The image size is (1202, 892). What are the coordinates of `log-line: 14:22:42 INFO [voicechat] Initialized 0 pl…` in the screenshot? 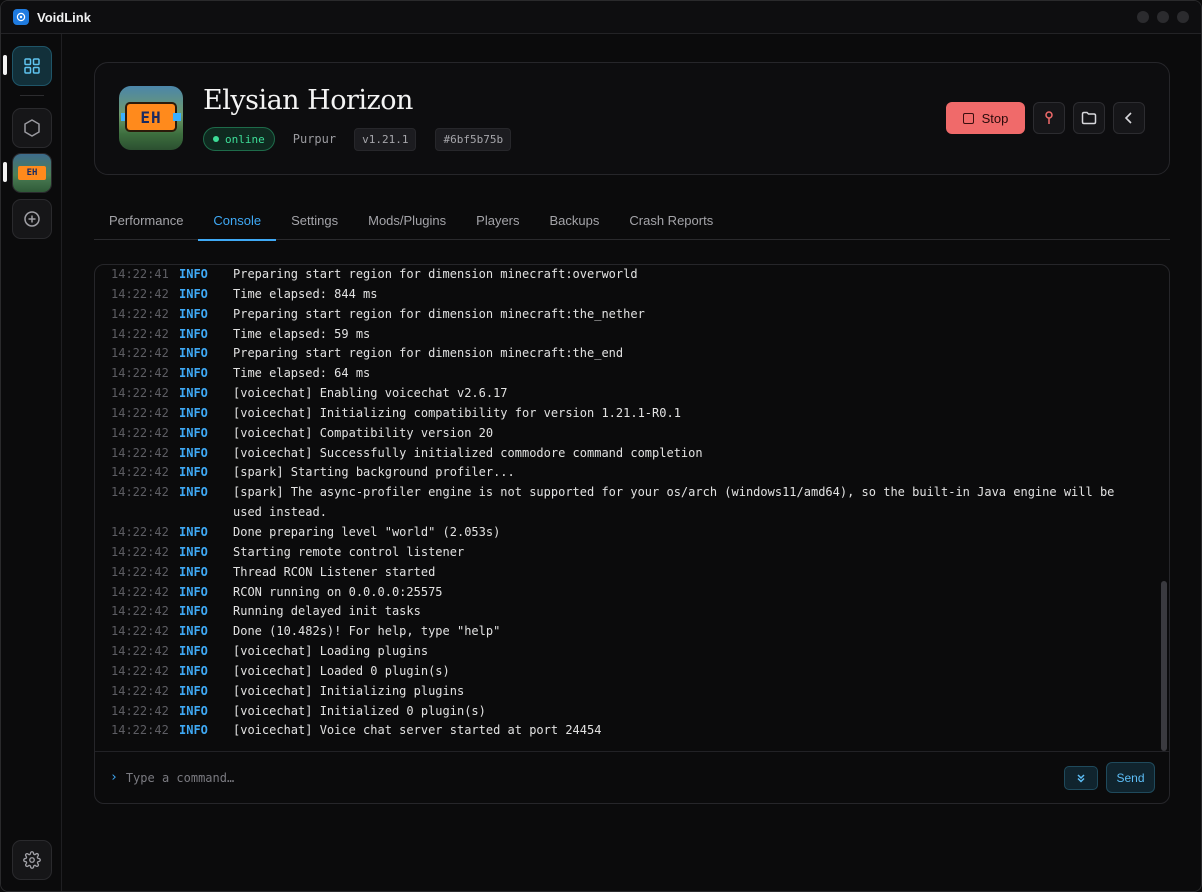 It's located at (636, 712).